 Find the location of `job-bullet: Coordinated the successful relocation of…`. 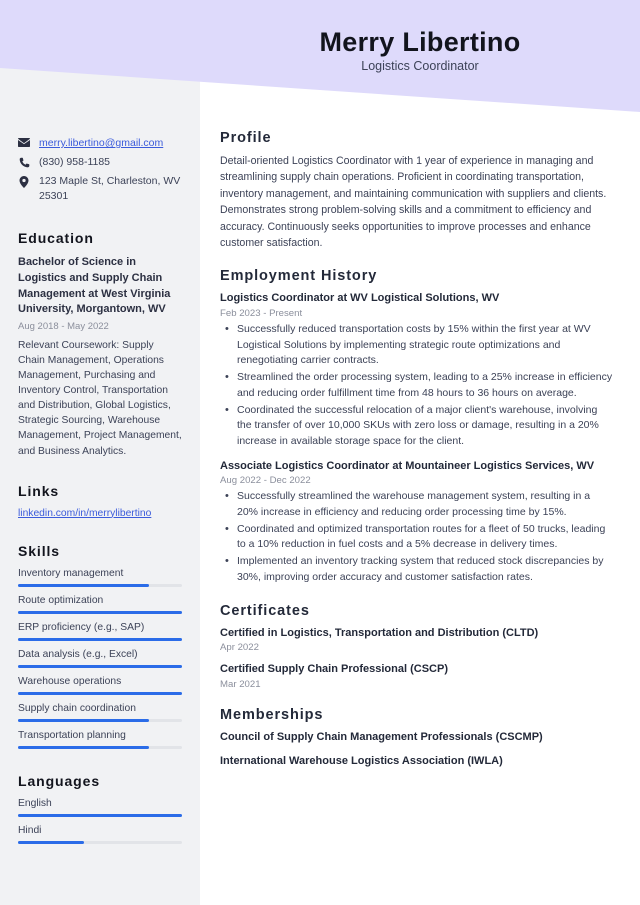

job-bullet: Coordinated the successful relocation of… is located at coordinates (417, 426).